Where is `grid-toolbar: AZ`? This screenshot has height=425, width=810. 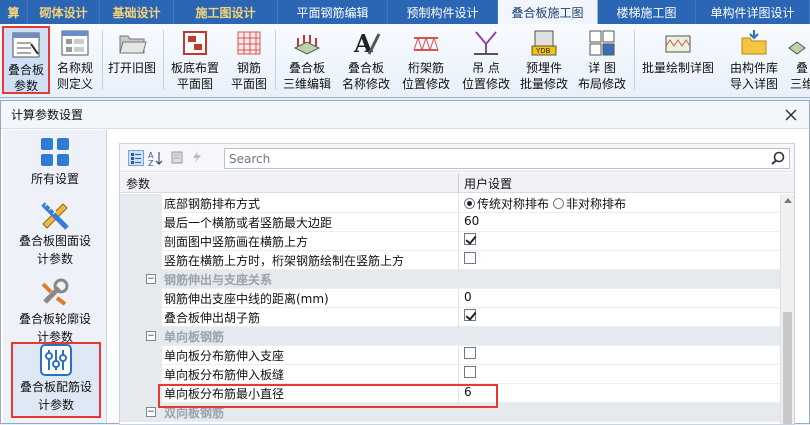 grid-toolbar: AZ is located at coordinates (457, 158).